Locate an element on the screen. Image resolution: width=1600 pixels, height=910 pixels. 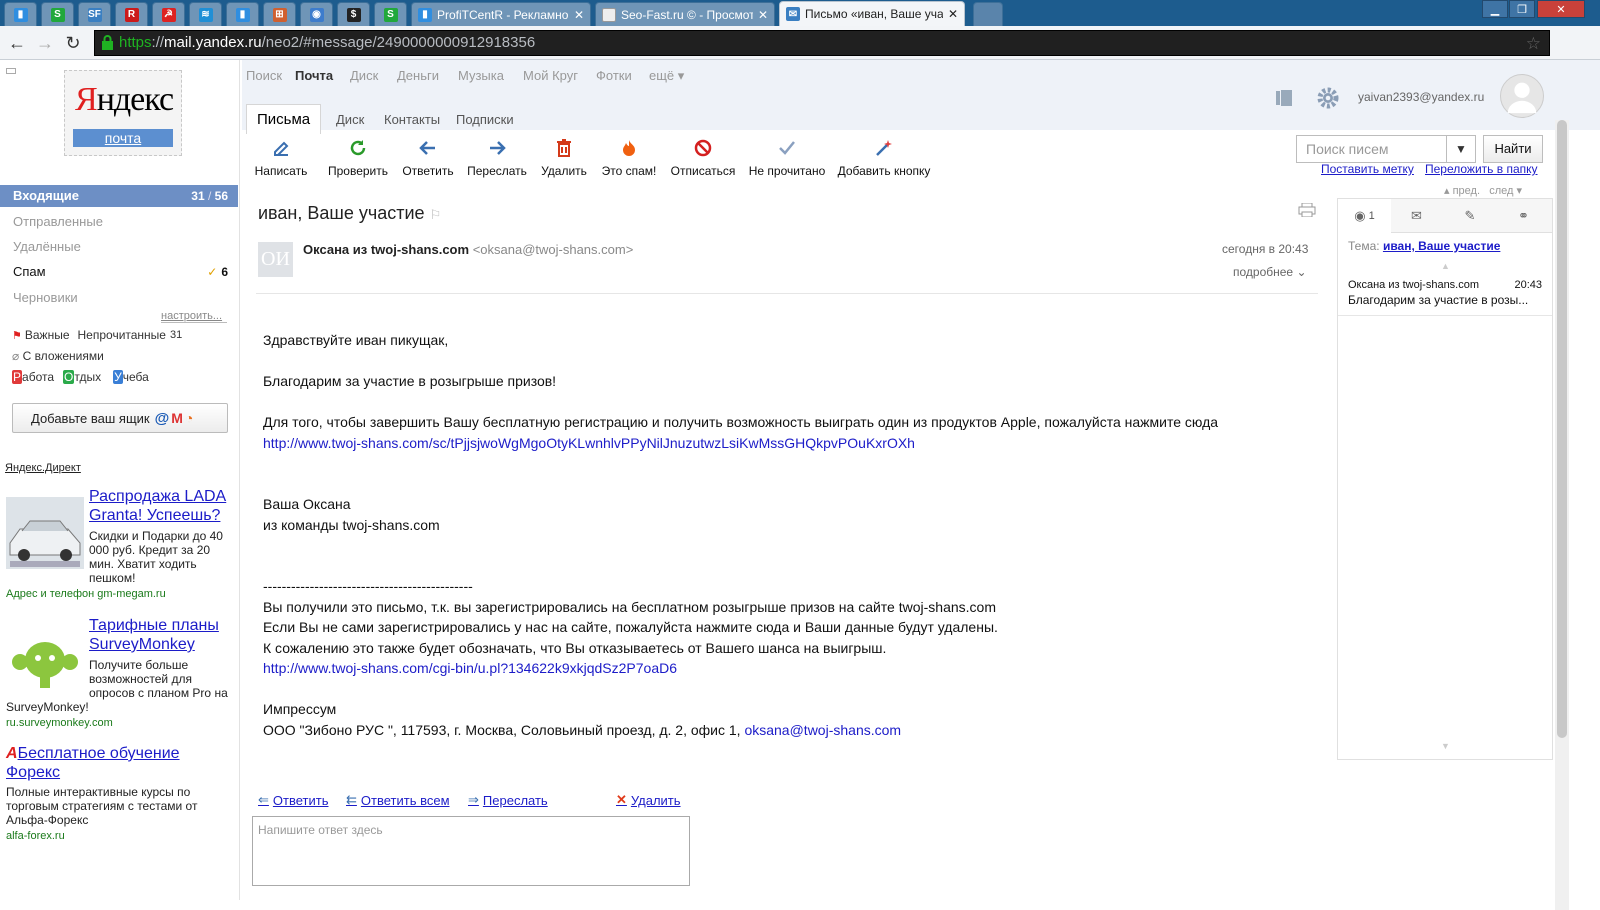
label-item: Работа is located at coordinates (33, 377).